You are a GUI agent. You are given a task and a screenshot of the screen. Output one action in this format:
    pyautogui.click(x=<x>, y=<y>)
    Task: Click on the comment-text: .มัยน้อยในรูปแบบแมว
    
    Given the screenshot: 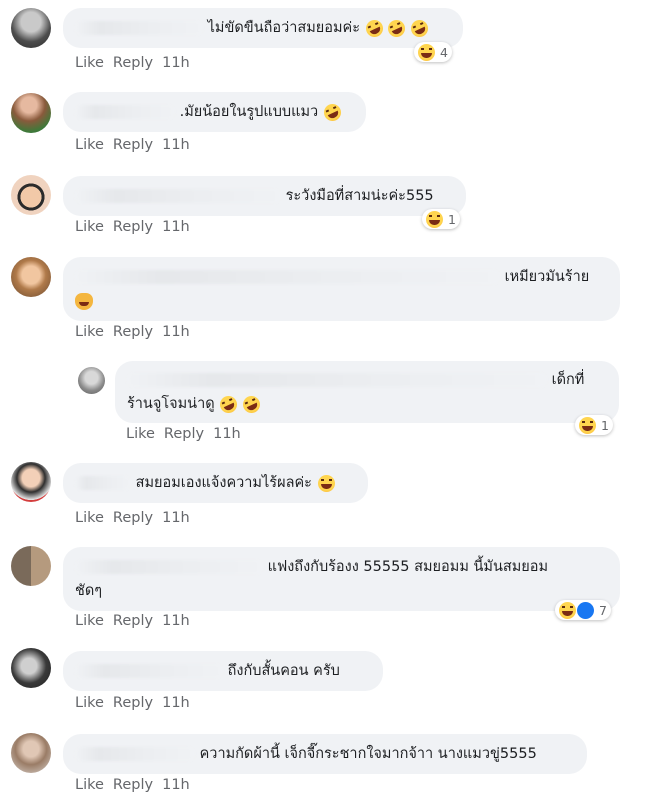 What is the action you would take?
    pyautogui.click(x=249, y=112)
    